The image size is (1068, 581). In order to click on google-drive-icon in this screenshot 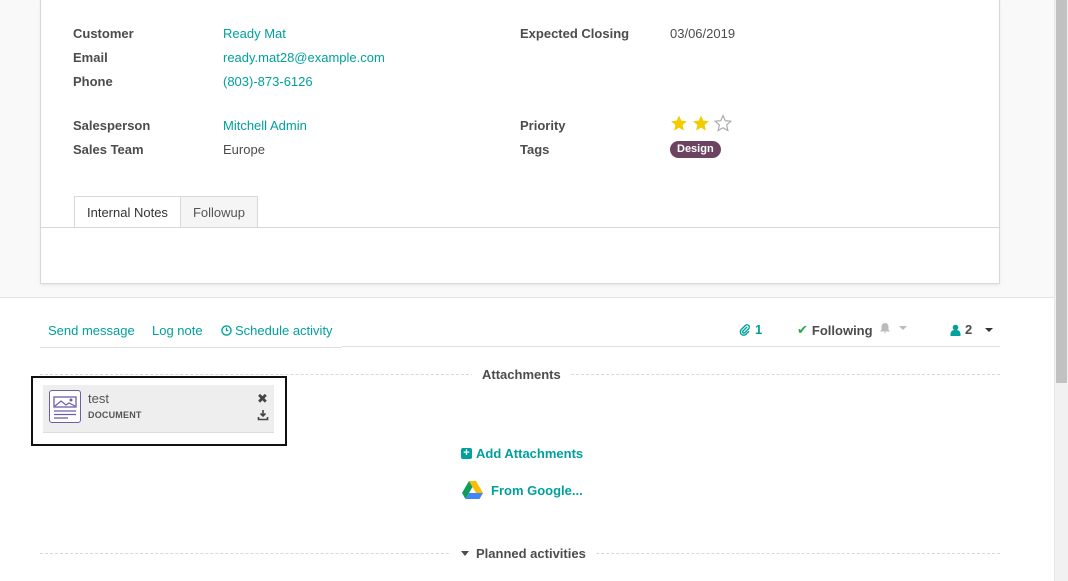, I will do `click(472, 490)`.